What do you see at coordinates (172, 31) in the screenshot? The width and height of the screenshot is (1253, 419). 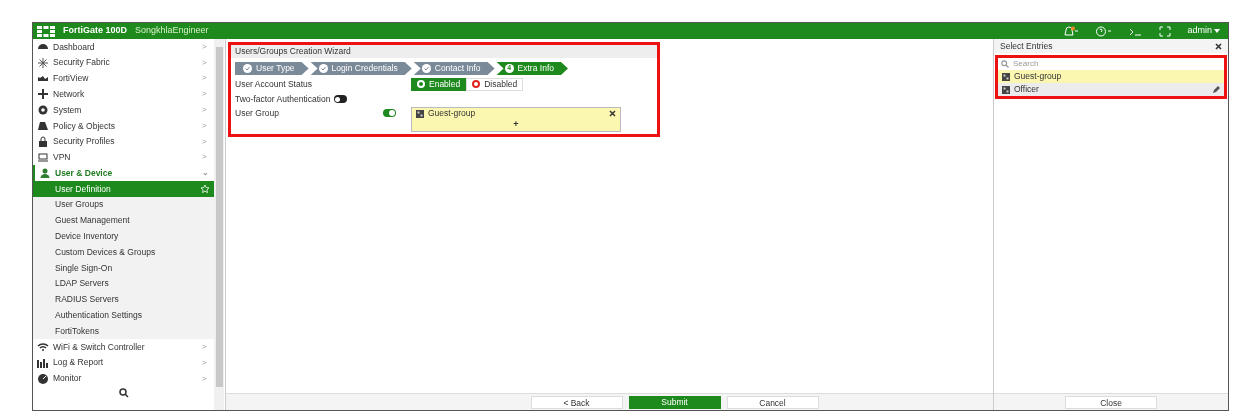 I see `hostname: SongkhlaEngineer` at bounding box center [172, 31].